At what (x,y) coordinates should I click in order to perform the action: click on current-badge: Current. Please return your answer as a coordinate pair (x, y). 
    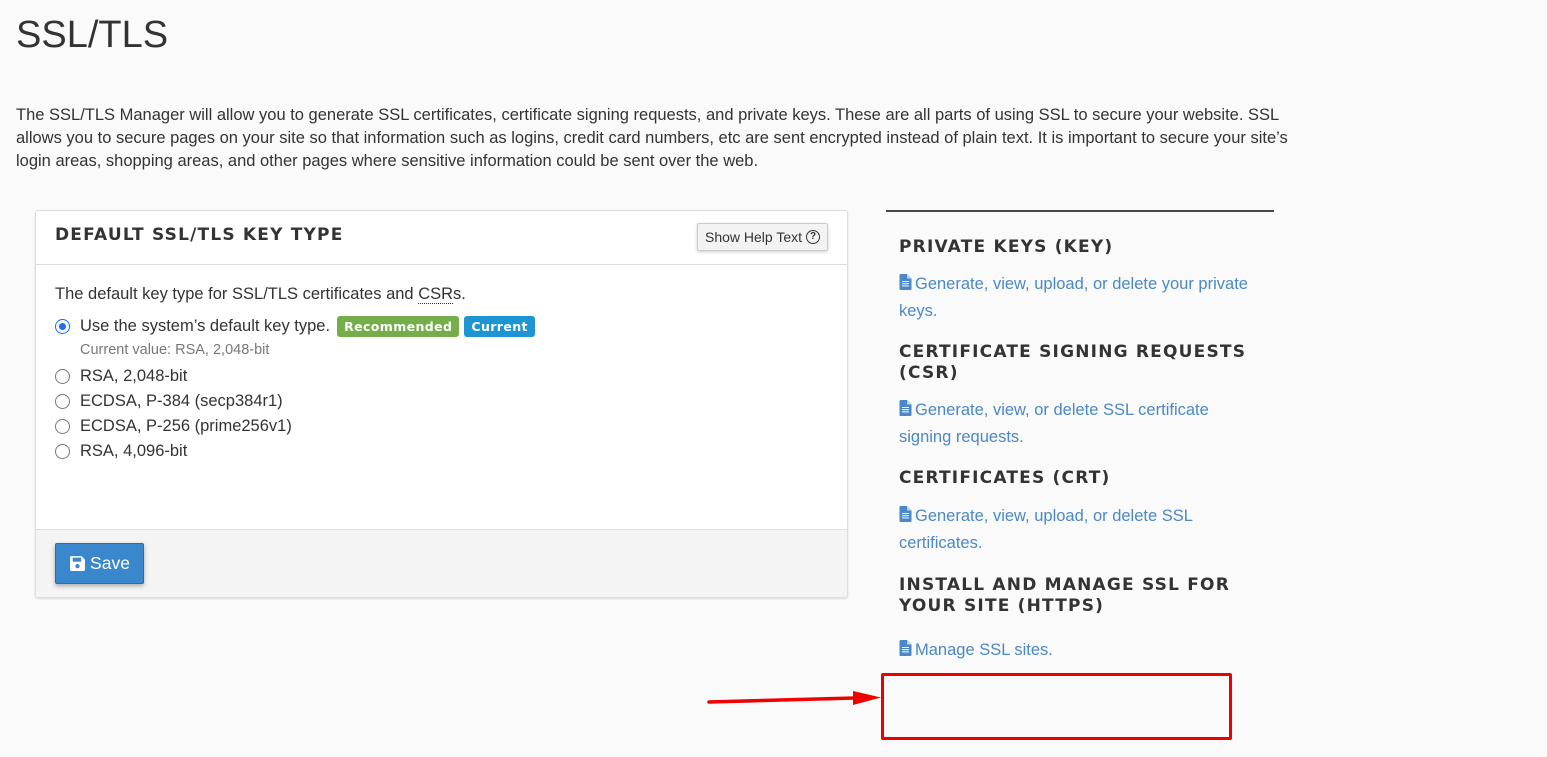
    Looking at the image, I should click on (499, 326).